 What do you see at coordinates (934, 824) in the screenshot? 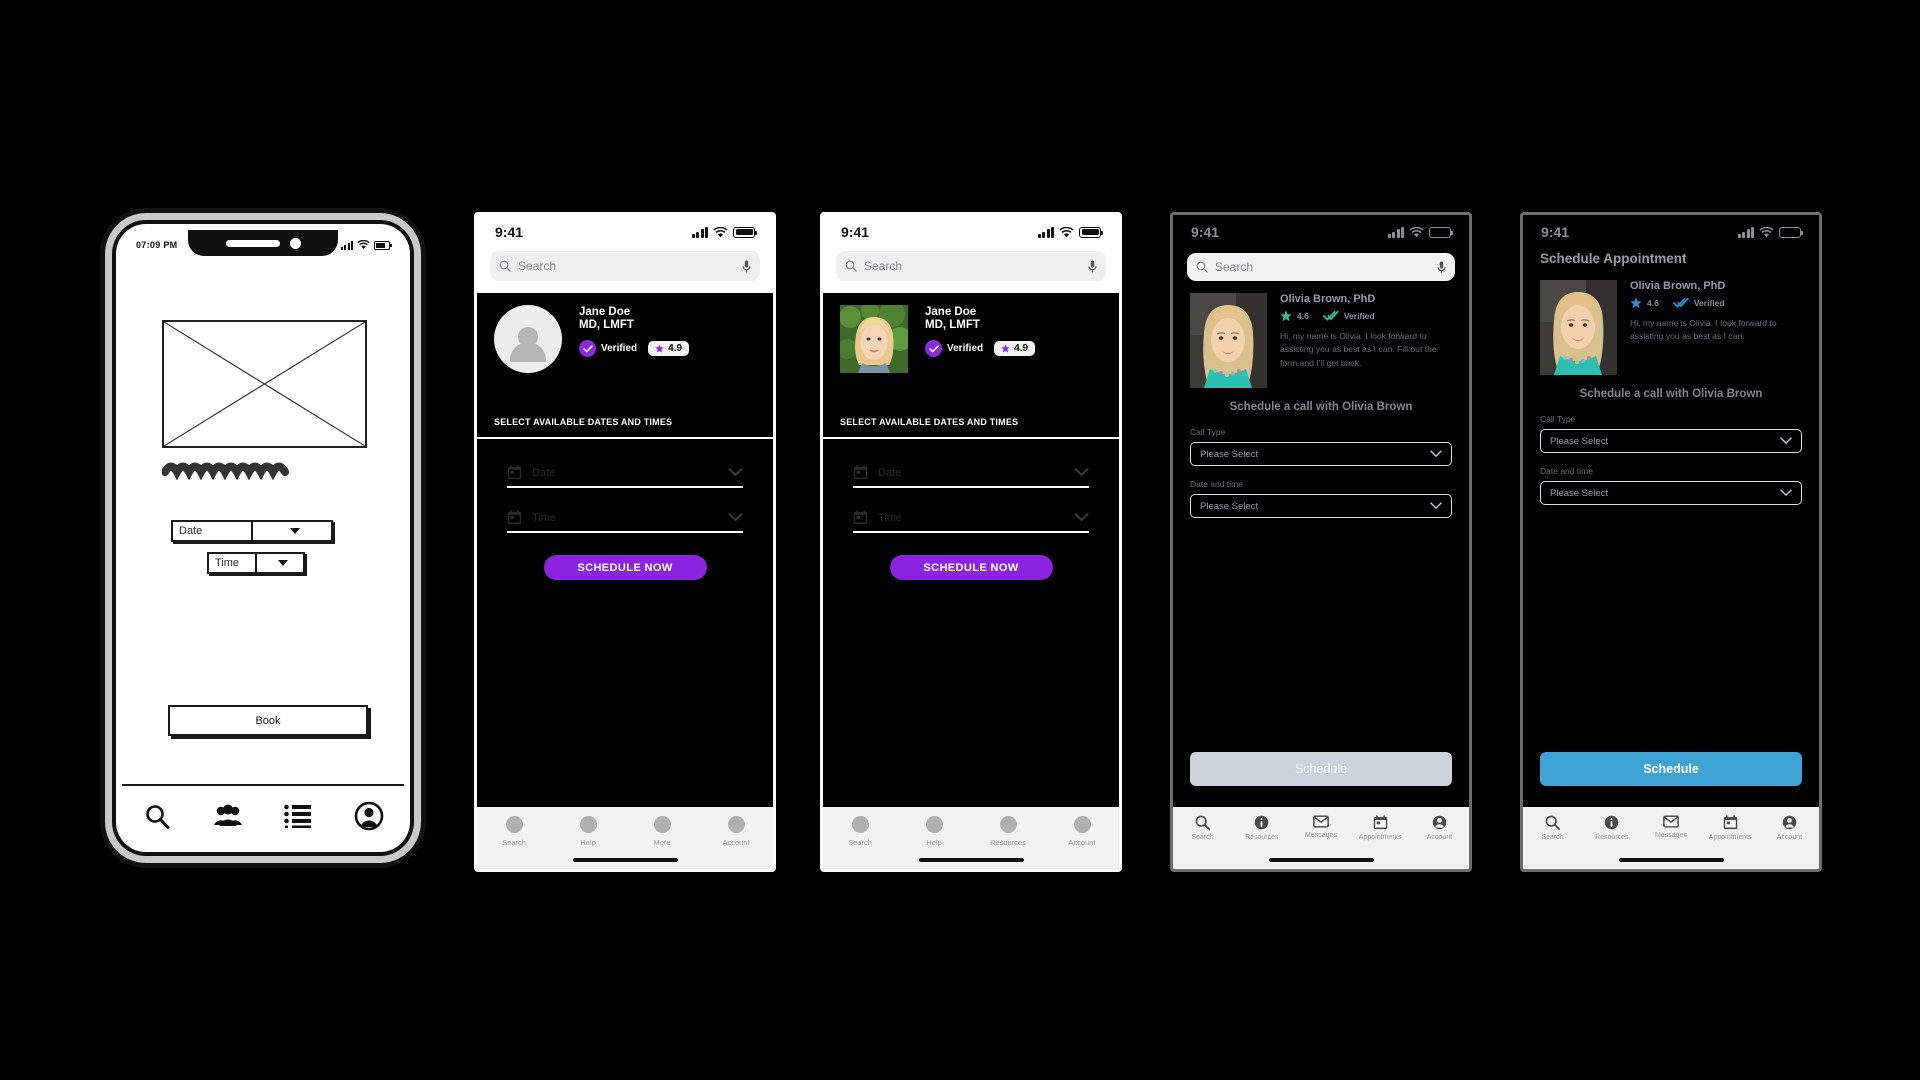
I see `help-icon` at bounding box center [934, 824].